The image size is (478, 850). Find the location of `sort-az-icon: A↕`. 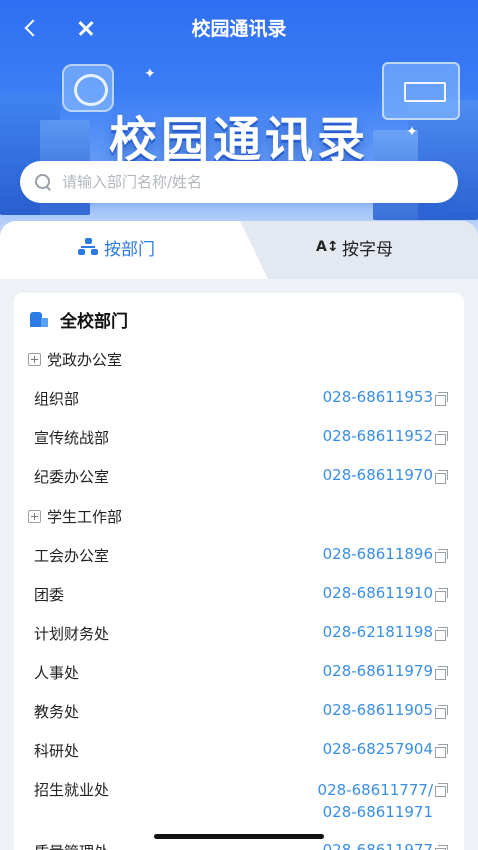

sort-az-icon: A↕ is located at coordinates (327, 247).